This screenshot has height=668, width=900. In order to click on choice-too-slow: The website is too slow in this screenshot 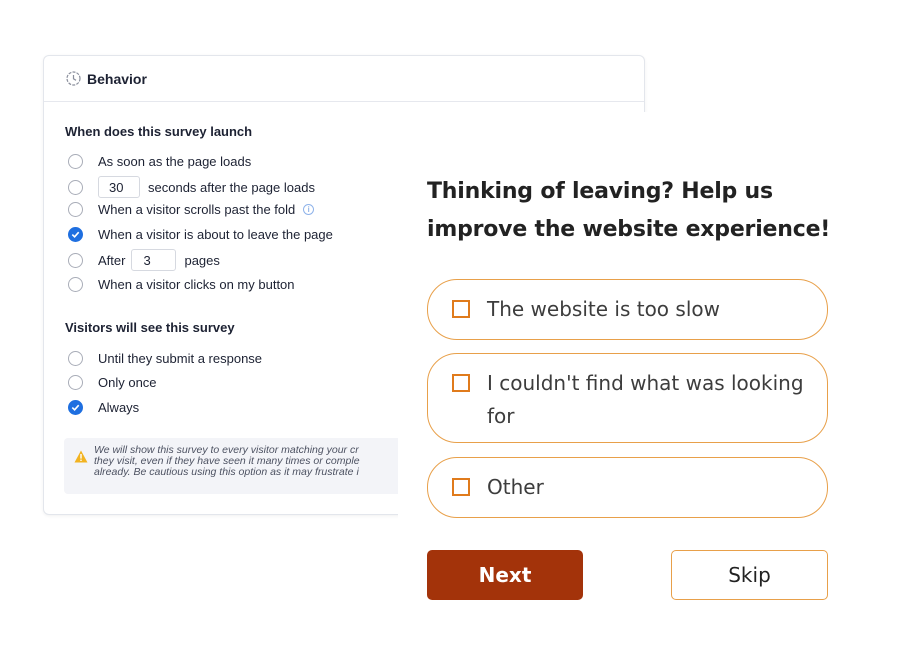, I will do `click(627, 309)`.